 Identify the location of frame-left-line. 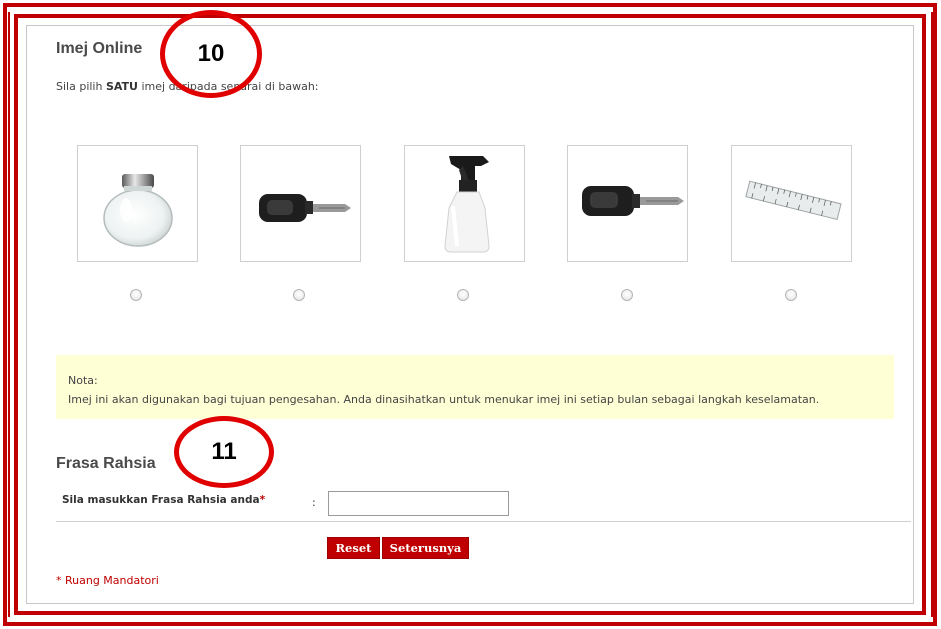
(9, 314).